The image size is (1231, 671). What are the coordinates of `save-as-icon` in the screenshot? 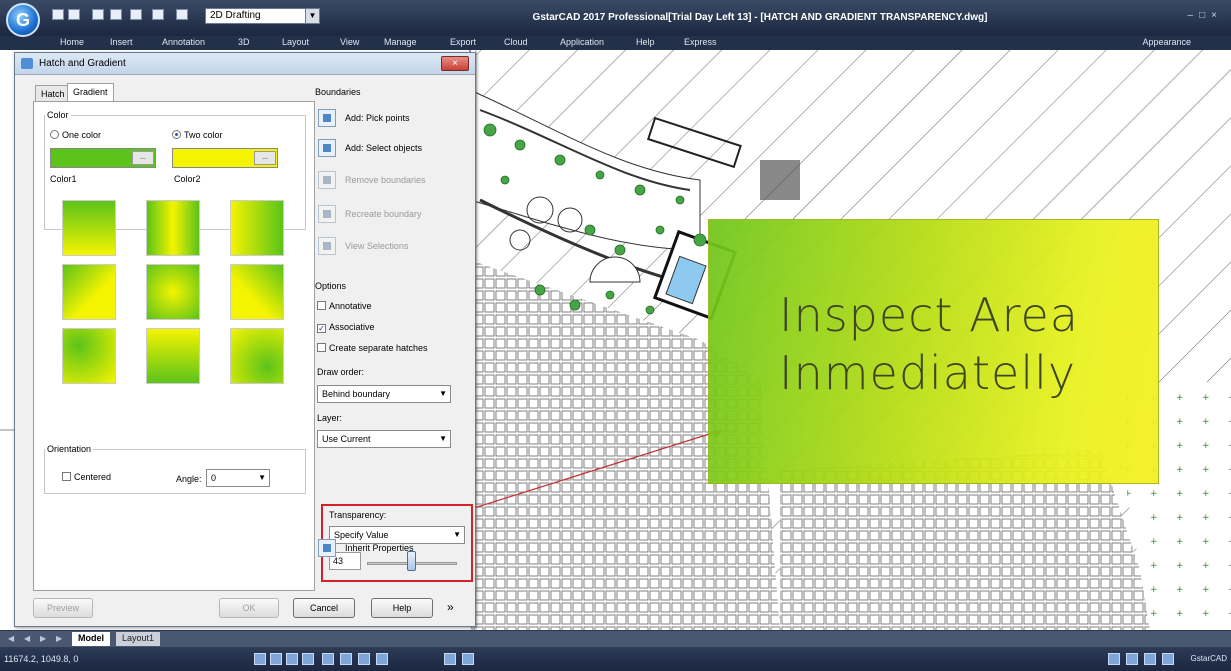 It's located at (116, 14).